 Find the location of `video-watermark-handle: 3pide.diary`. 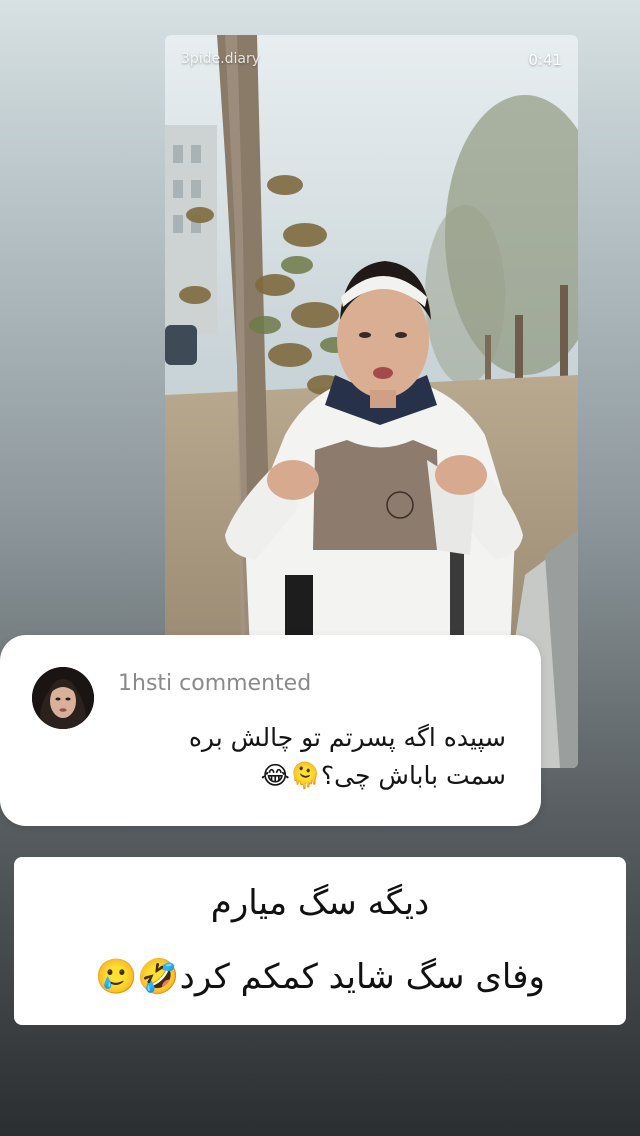

video-watermark-handle: 3pide.diary is located at coordinates (221, 59).